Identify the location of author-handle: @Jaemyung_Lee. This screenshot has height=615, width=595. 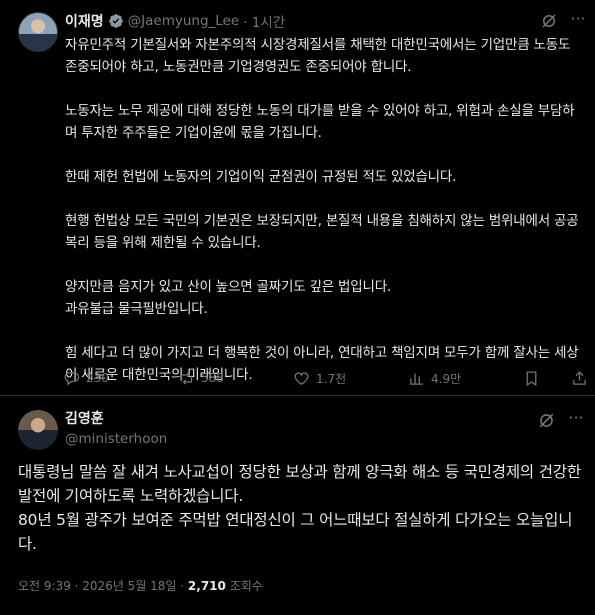
(184, 21).